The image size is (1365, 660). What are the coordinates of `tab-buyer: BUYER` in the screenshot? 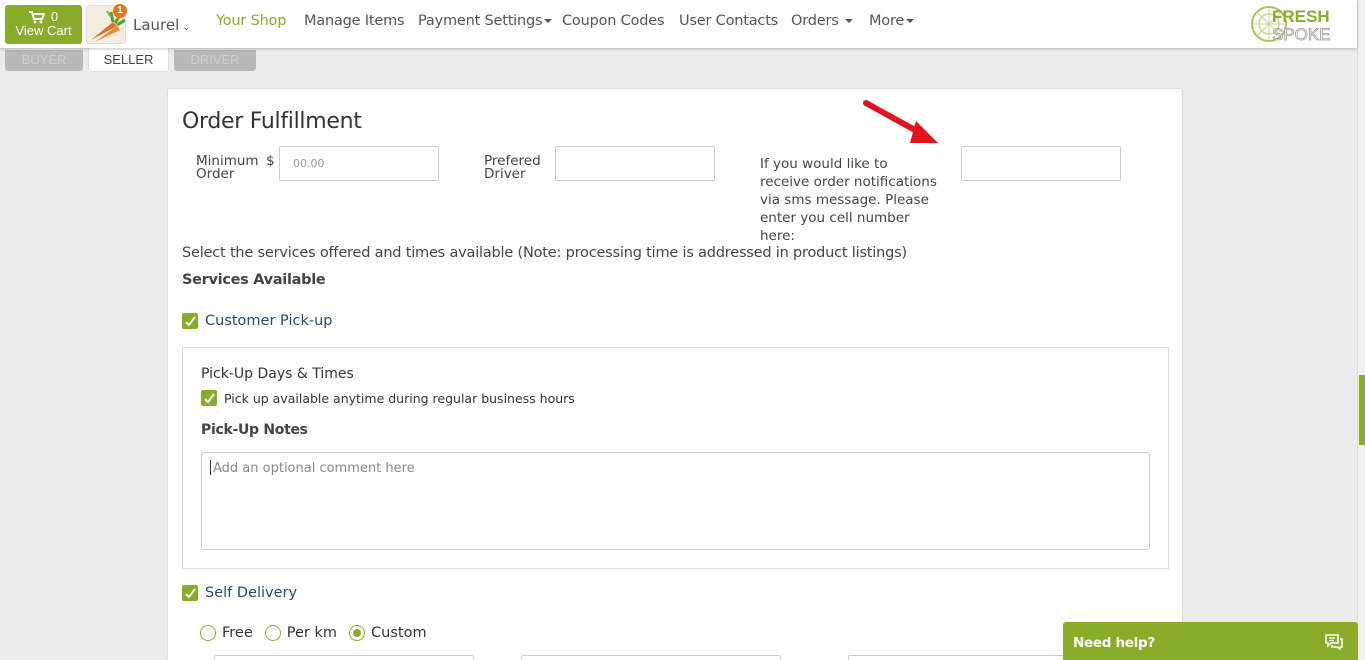 It's located at (44, 60).